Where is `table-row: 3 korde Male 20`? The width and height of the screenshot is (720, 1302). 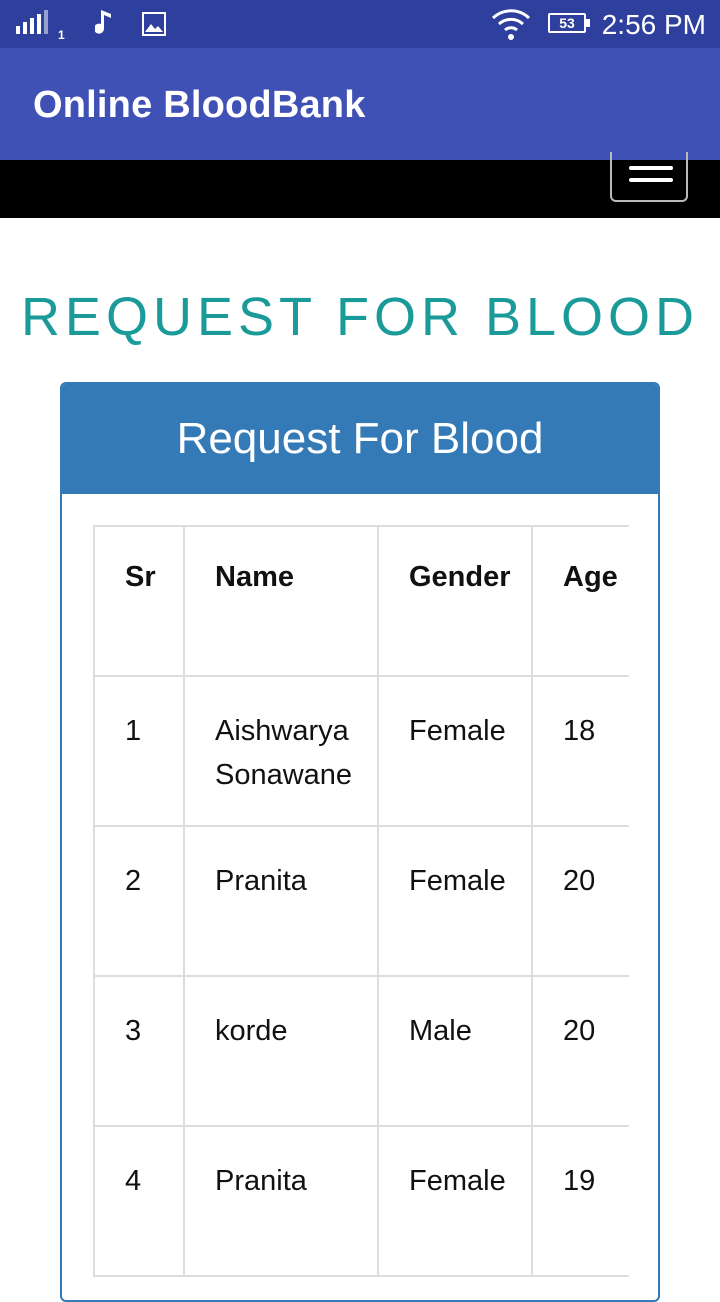 table-row: 3 korde Male 20 is located at coordinates (361, 1051).